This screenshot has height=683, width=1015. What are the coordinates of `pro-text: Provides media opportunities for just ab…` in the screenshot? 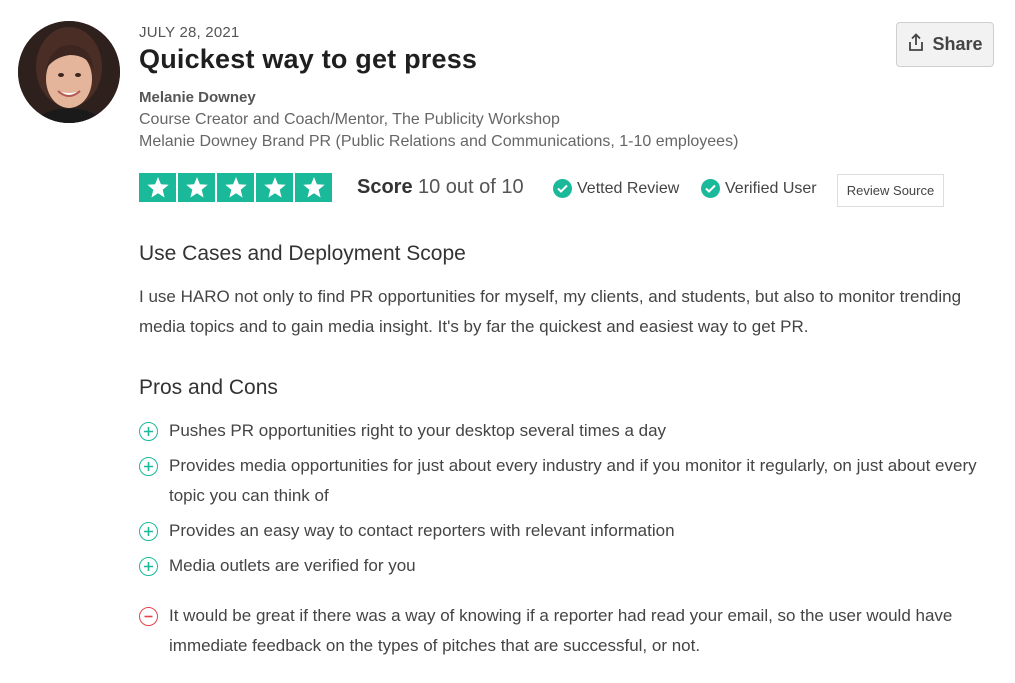 It's located at (573, 480).